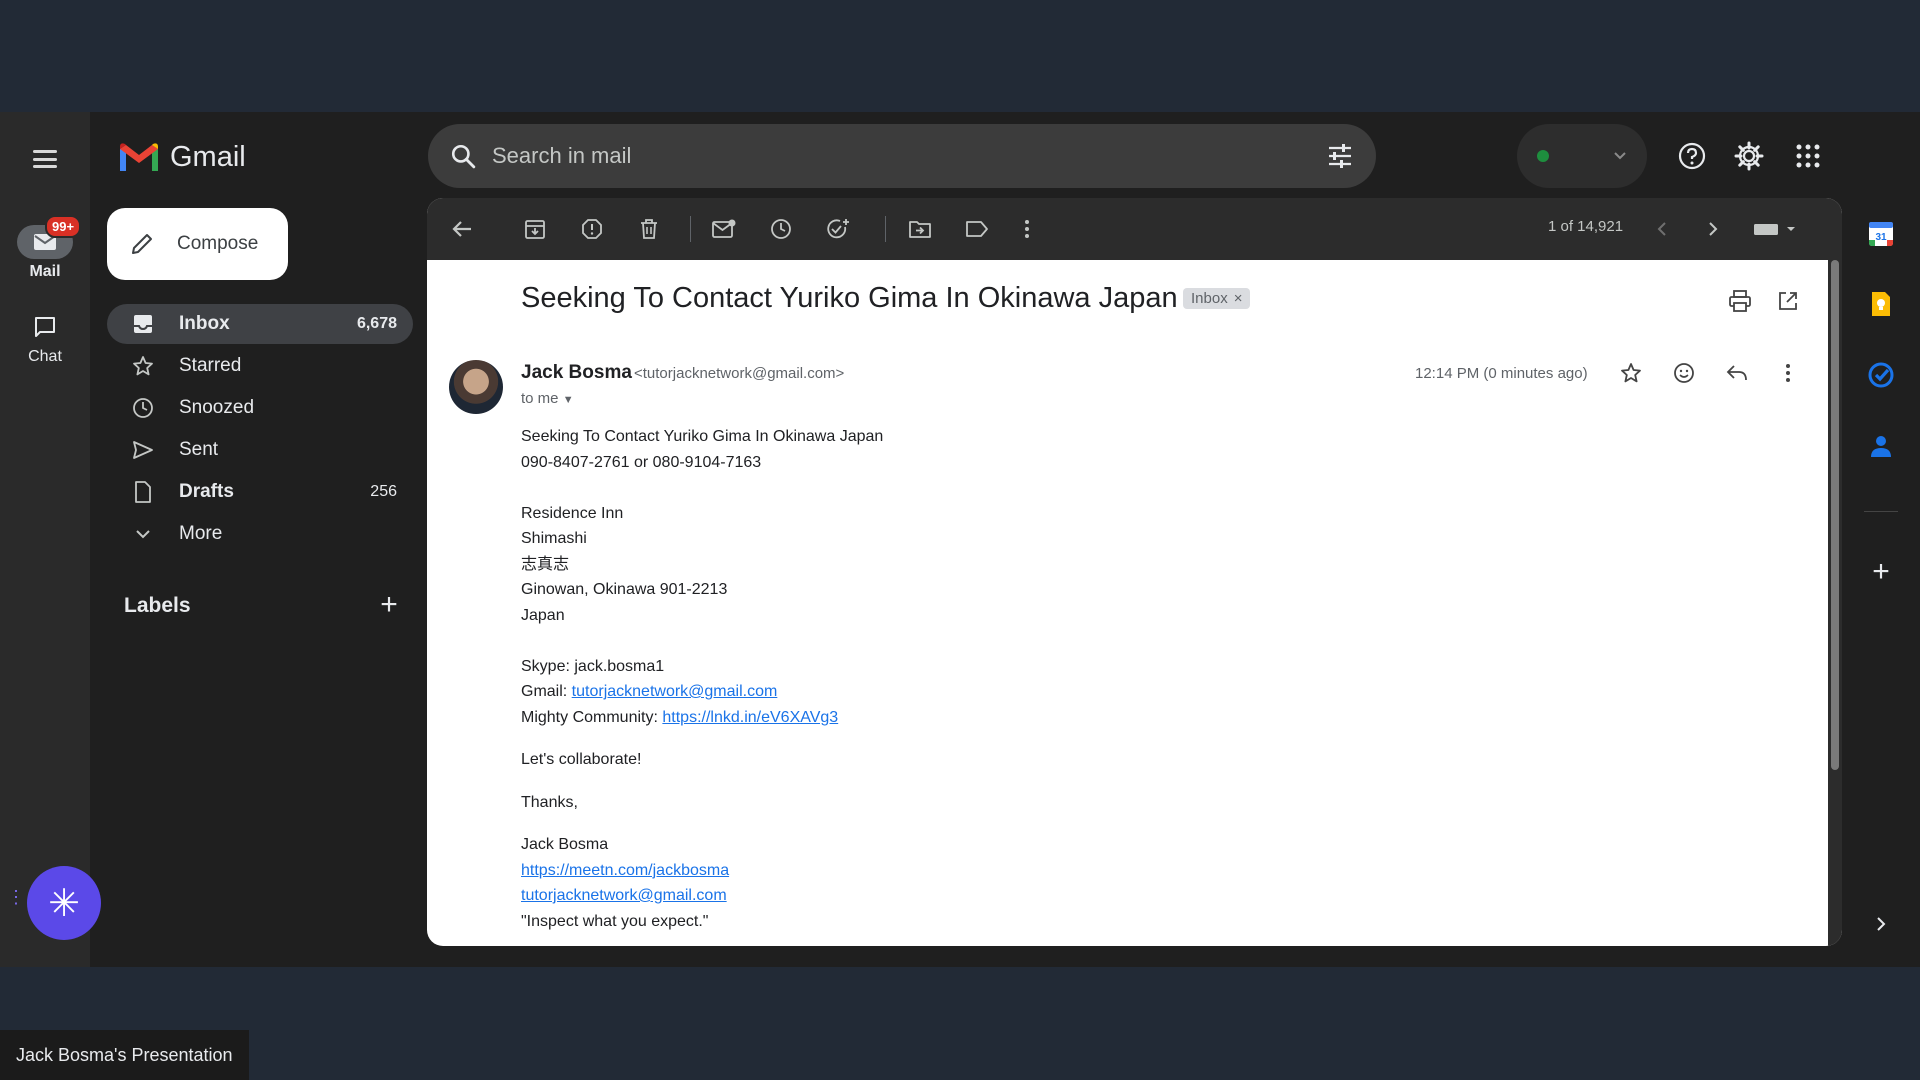  I want to click on keep-addon, so click(1881, 304).